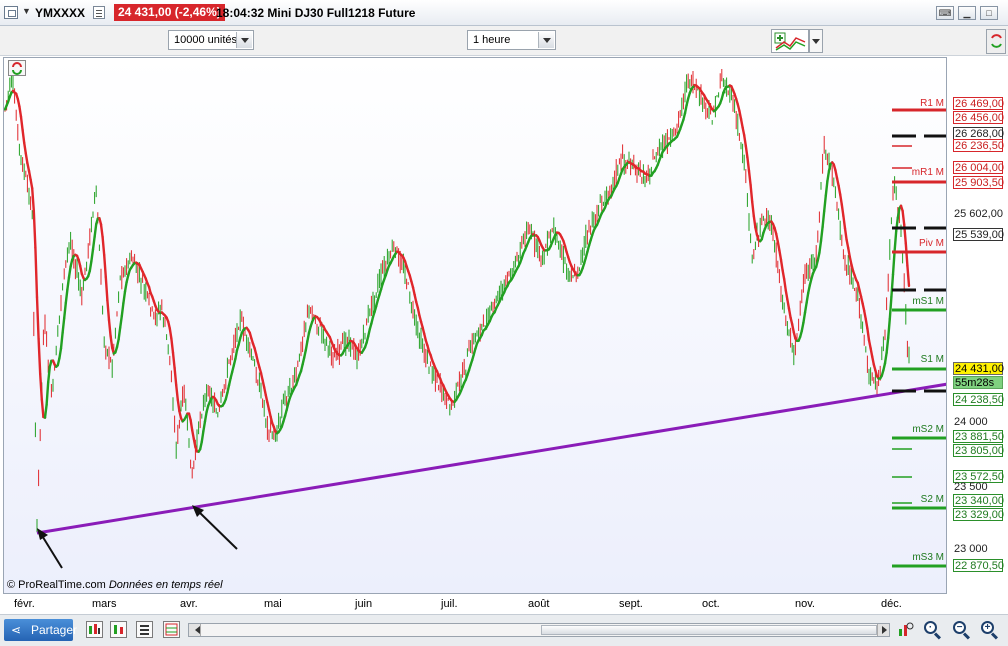  Describe the element at coordinates (17, 68) in the screenshot. I see `refresh-icon` at that location.